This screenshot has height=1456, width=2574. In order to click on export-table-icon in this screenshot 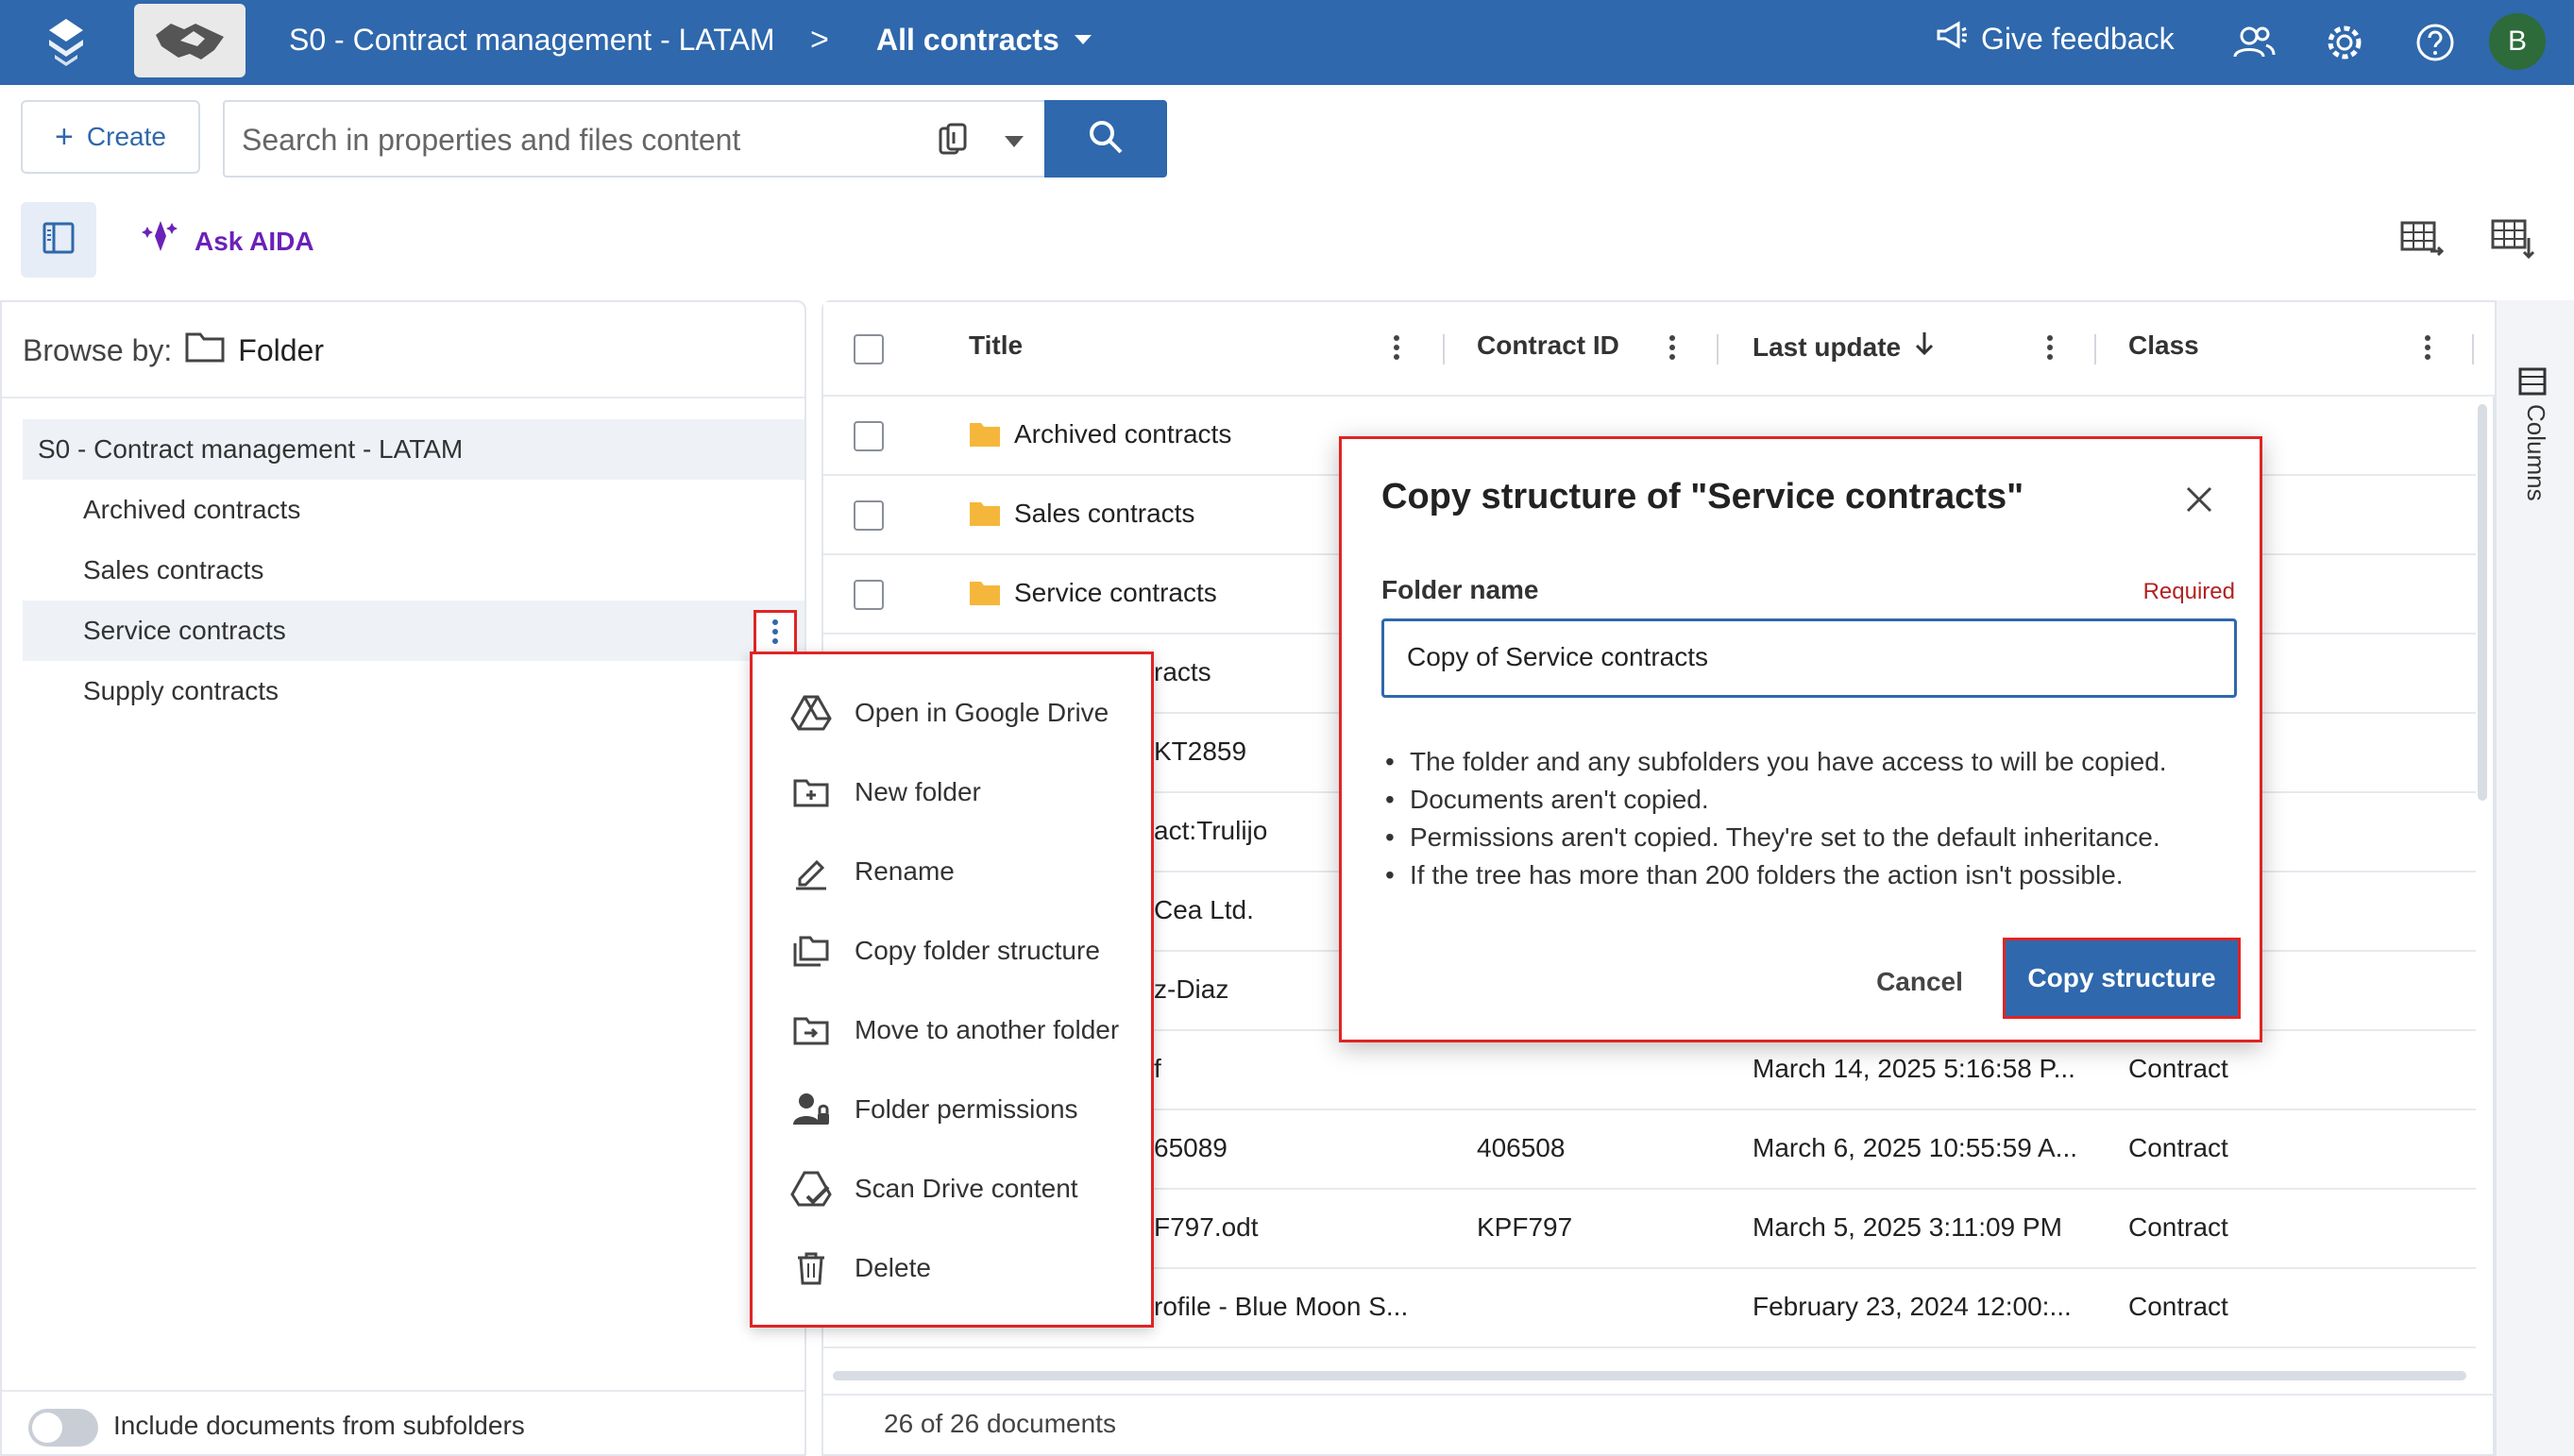, I will do `click(2422, 238)`.